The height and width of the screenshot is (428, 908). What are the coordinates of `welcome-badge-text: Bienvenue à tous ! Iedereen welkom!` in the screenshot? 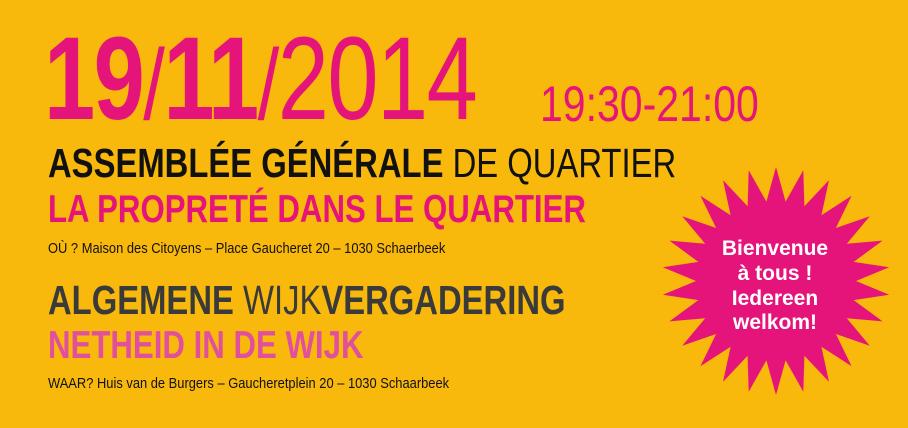 It's located at (775, 286).